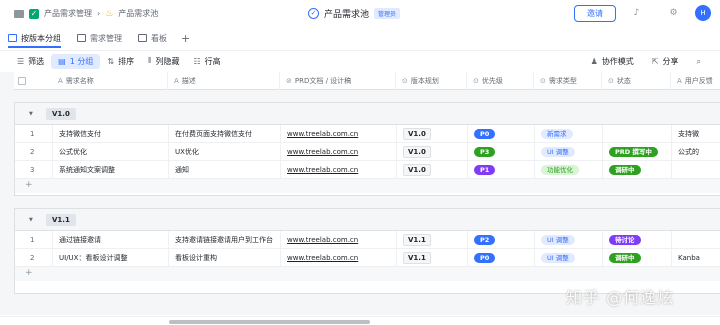 The image size is (720, 325). What do you see at coordinates (120, 61) in the screenshot?
I see `sort-button: ⇅ 排序` at bounding box center [120, 61].